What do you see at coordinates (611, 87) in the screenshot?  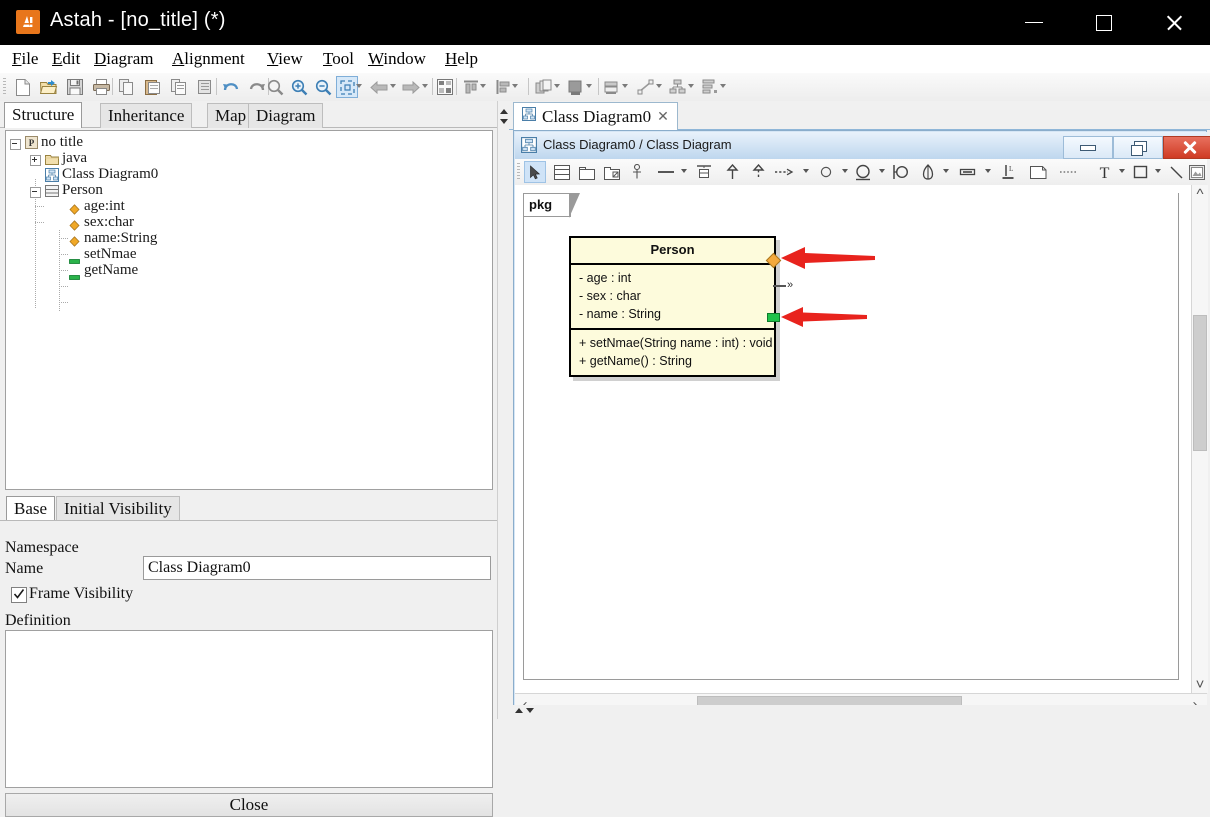 I see `send-back-icon` at bounding box center [611, 87].